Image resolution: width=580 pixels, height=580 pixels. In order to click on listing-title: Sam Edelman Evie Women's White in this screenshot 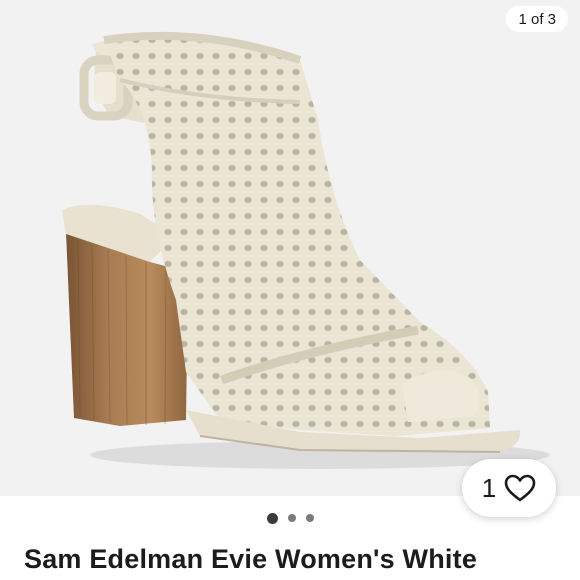, I will do `click(251, 559)`.